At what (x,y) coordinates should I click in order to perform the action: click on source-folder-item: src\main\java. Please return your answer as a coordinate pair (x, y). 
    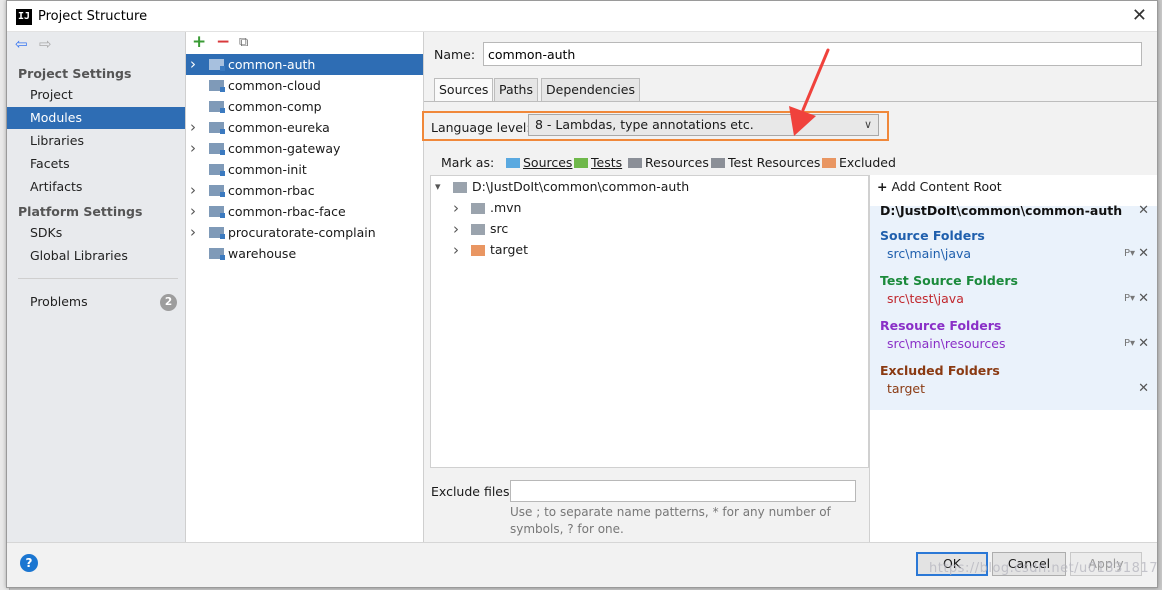
    Looking at the image, I should click on (929, 253).